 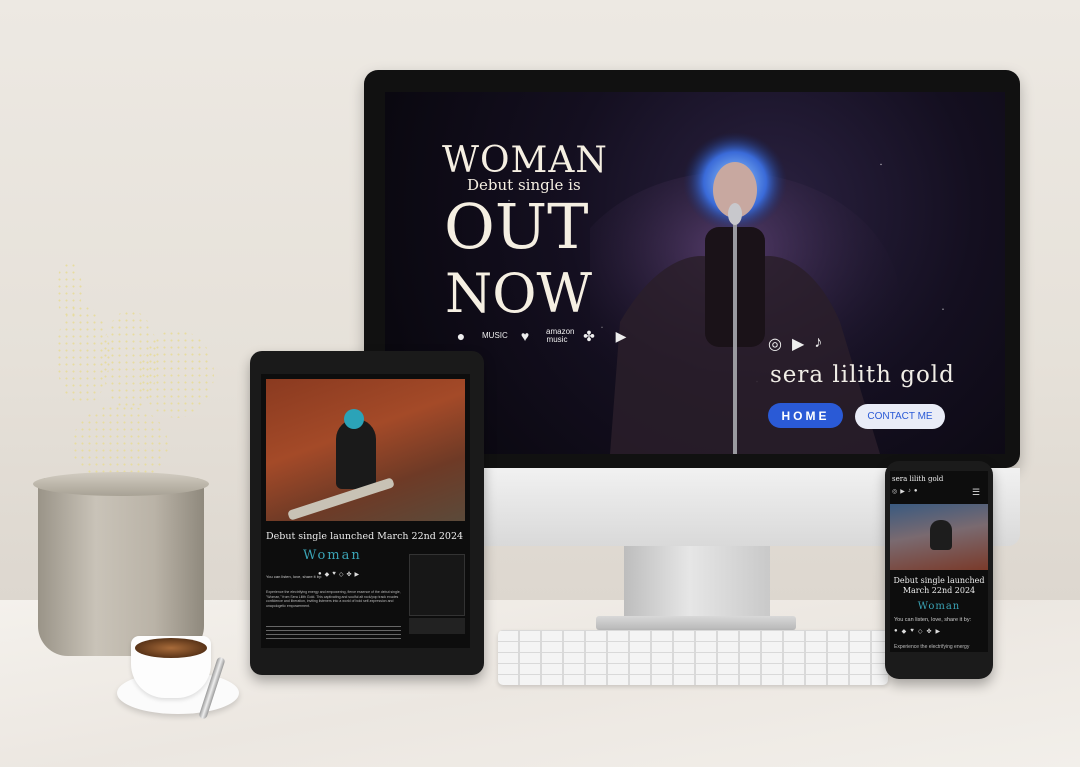 I want to click on monitor-base, so click(x=696, y=623).